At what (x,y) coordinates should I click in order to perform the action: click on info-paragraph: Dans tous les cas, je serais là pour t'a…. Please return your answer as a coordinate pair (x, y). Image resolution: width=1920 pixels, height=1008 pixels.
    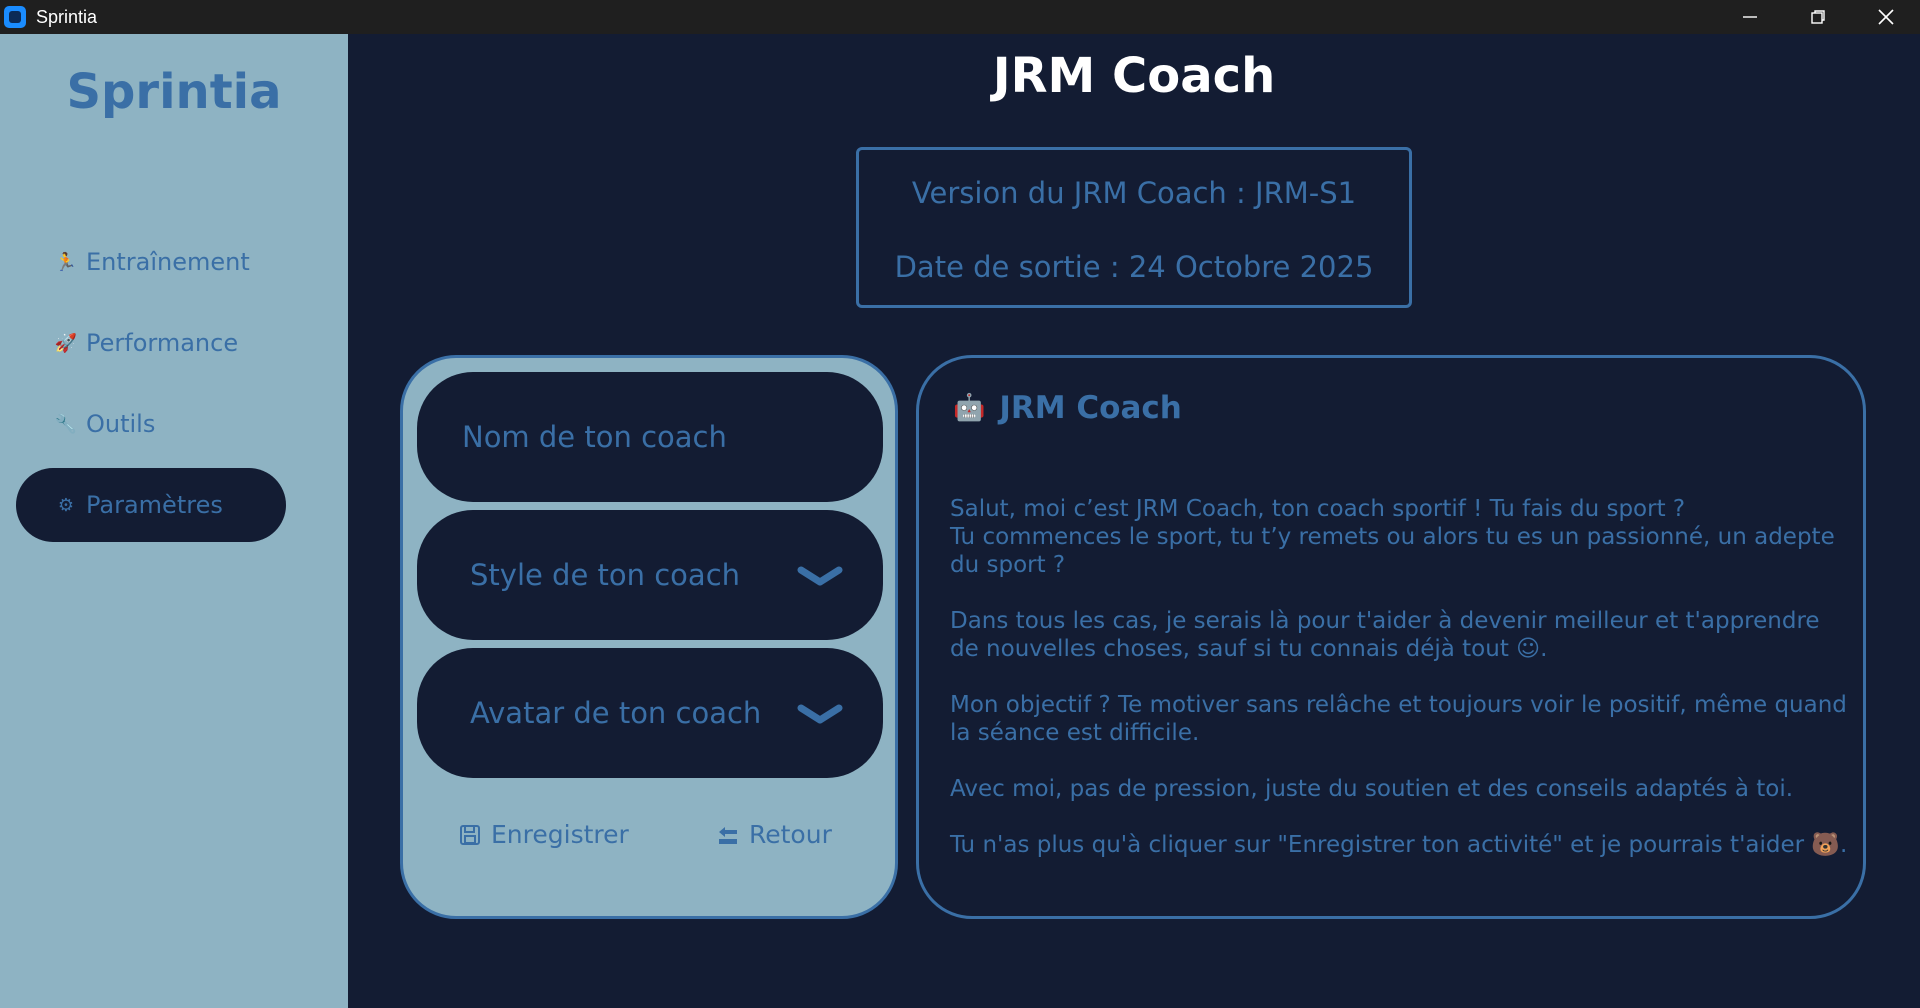
    Looking at the image, I should click on (1385, 635).